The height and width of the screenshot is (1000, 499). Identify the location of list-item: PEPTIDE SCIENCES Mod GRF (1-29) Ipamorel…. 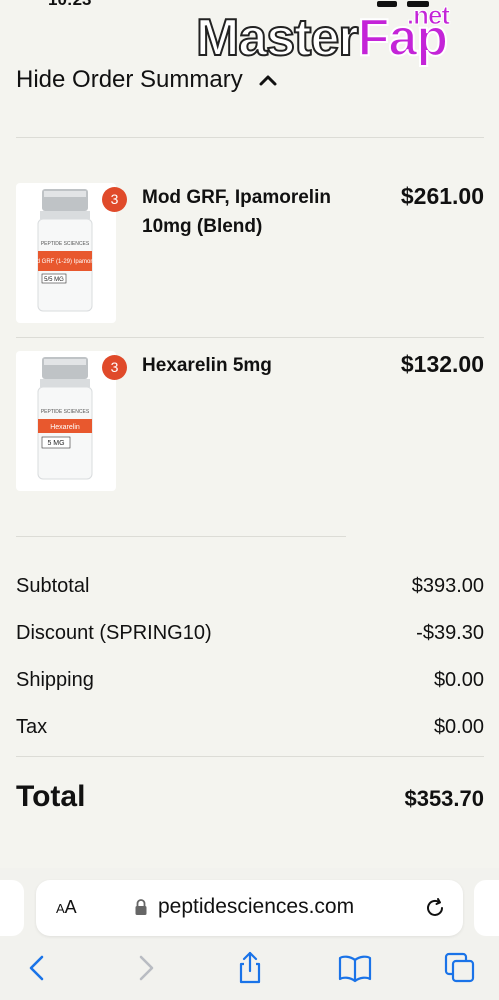
(250, 254).